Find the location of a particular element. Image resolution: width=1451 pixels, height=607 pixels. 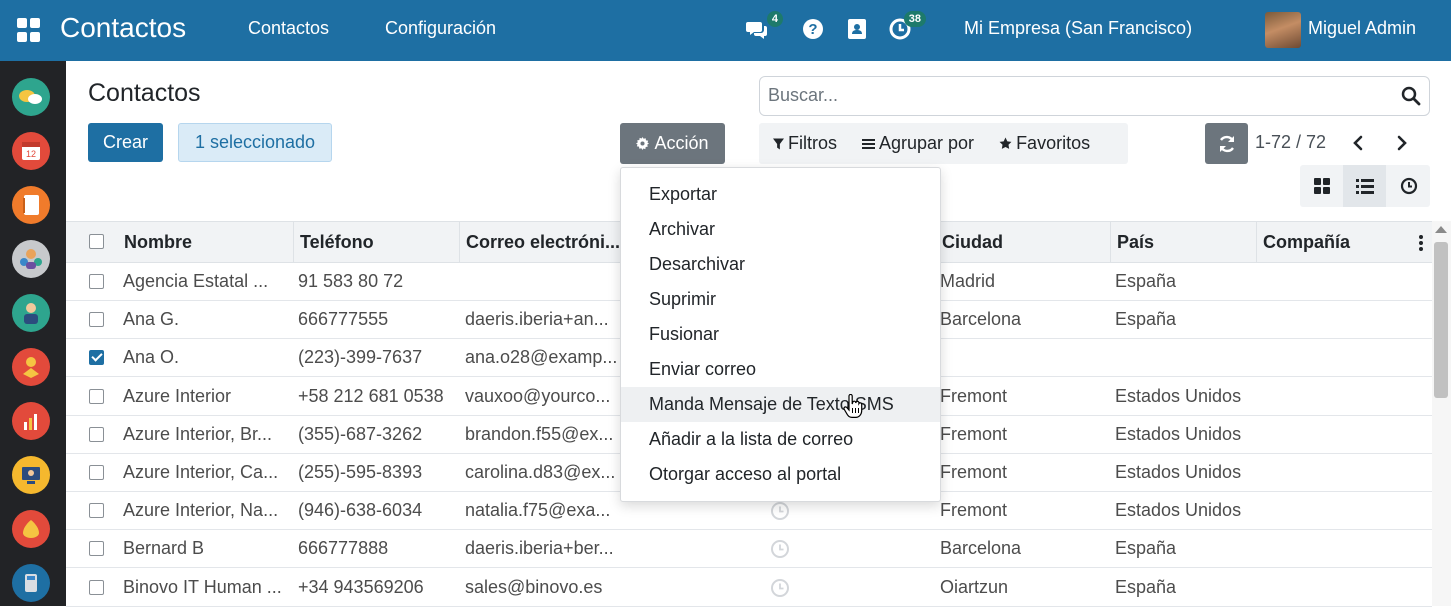

page-title: Contactos is located at coordinates (144, 93).